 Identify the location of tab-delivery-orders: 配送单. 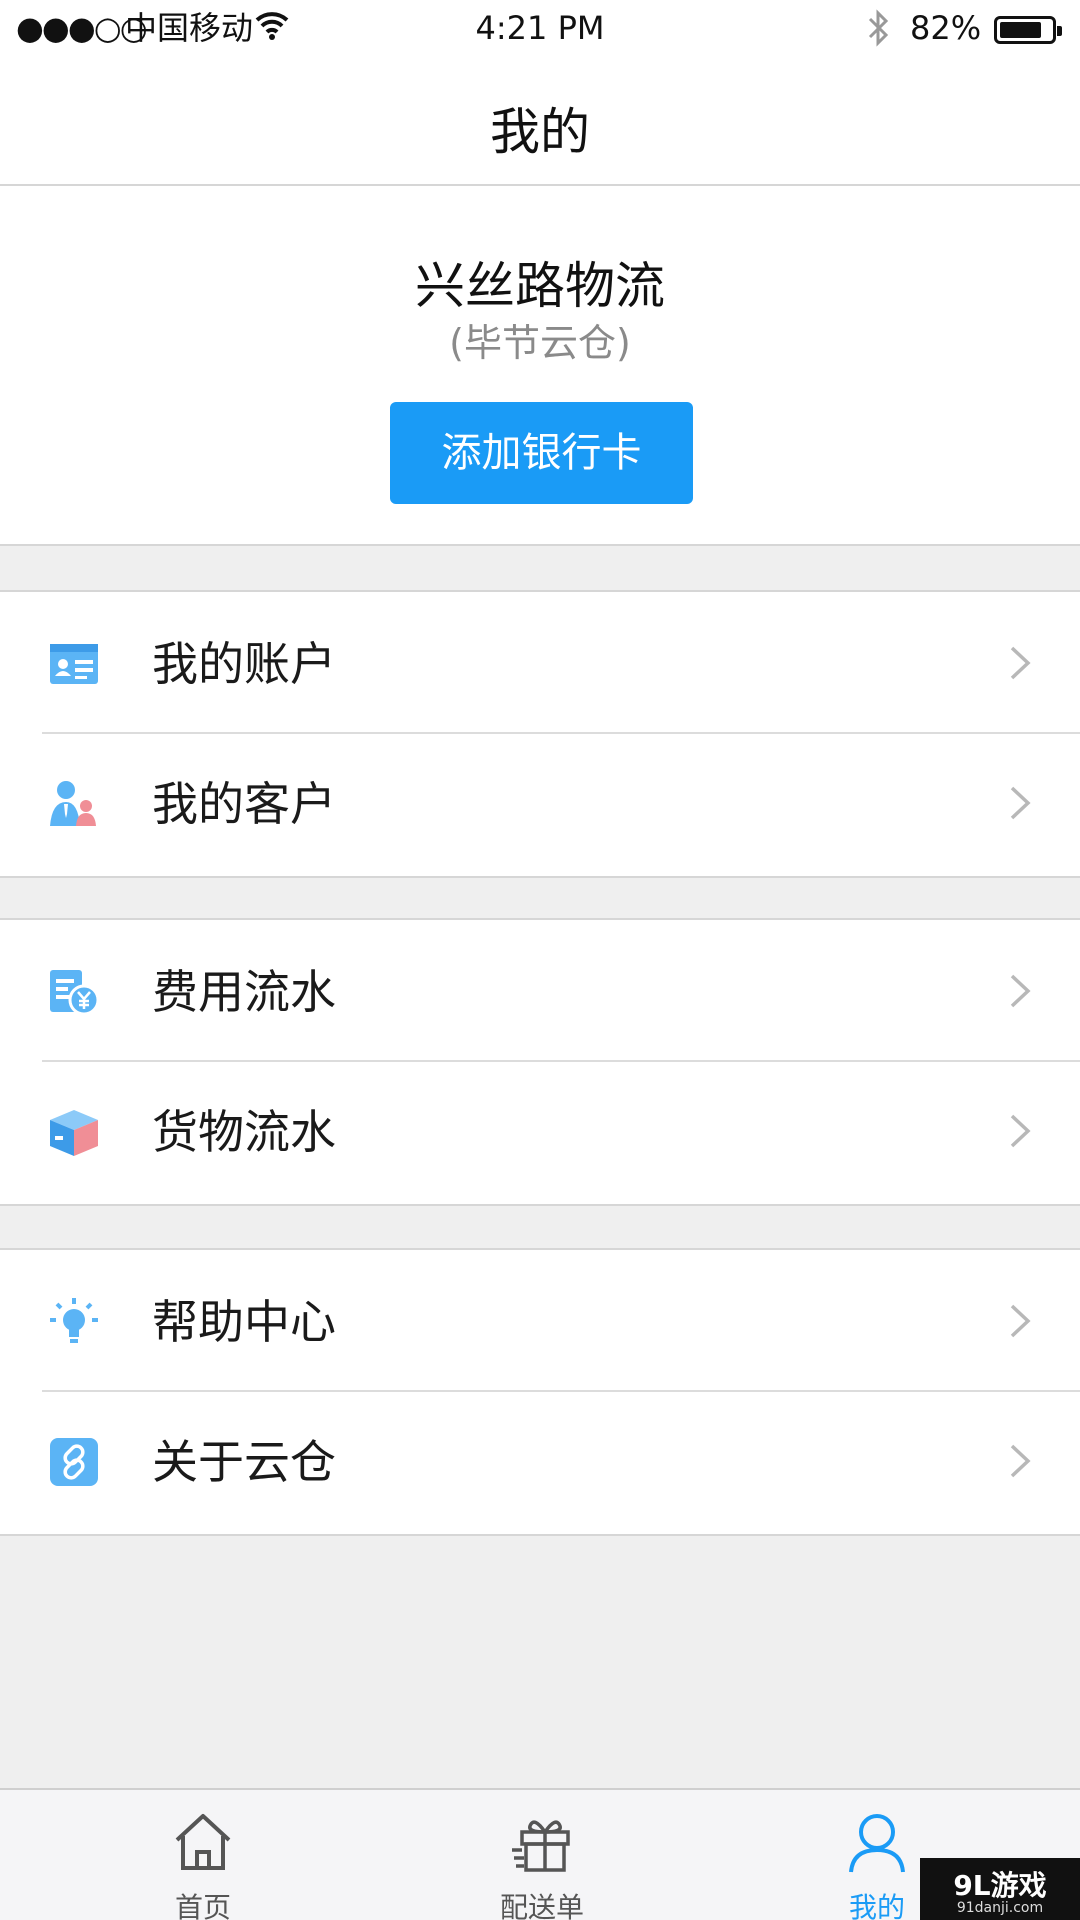
(542, 1855).